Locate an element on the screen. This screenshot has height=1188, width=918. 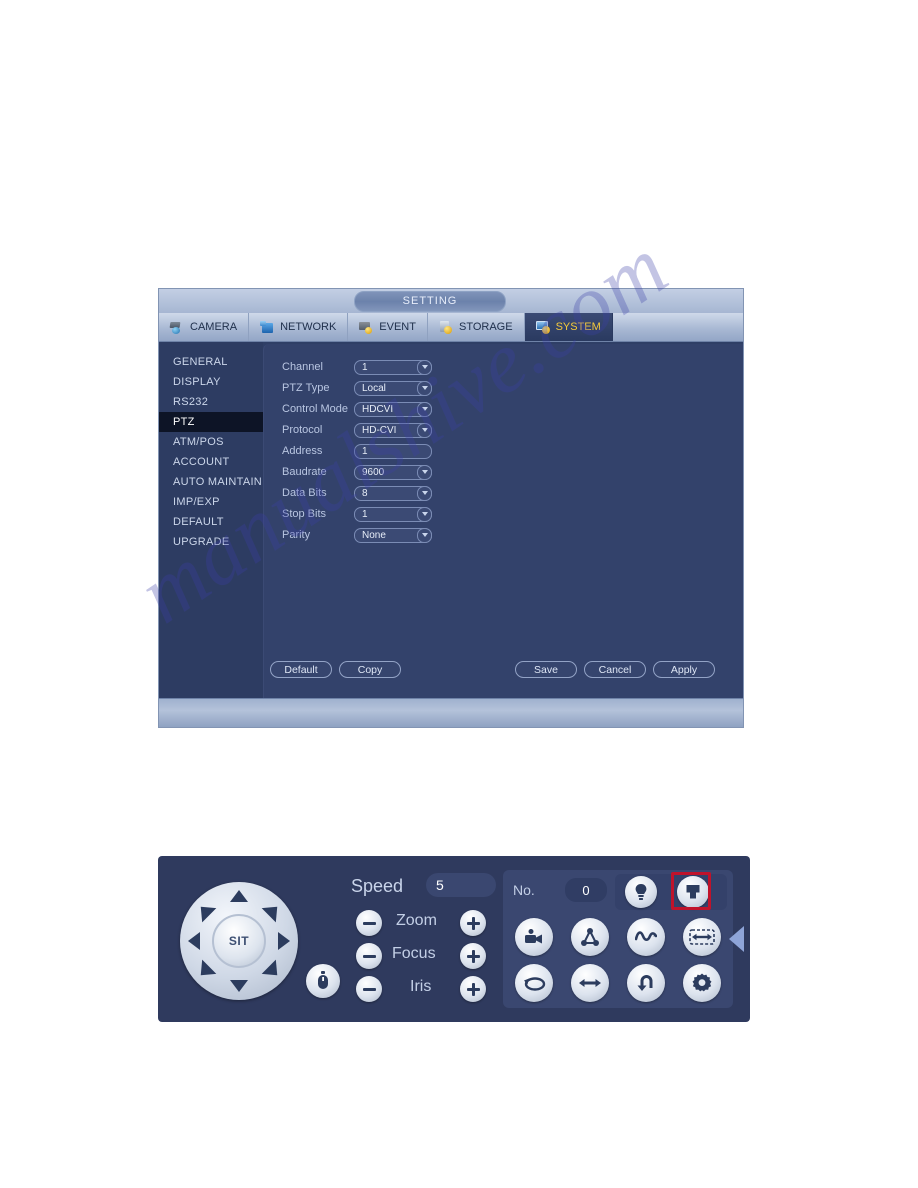
arrow-down-left-icon is located at coordinates (205, 971).